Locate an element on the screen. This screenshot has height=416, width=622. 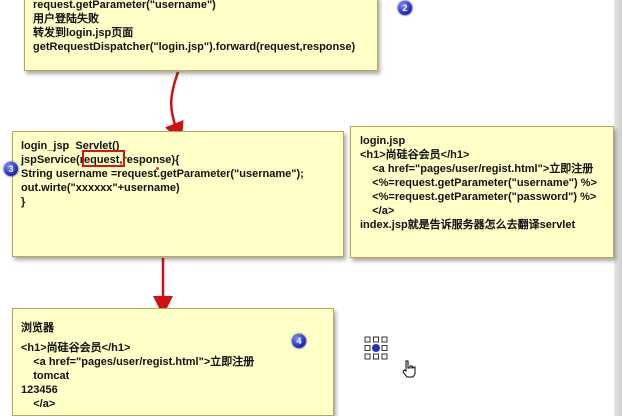
note-line: <%=request.getParameter("password") %> is located at coordinates (478, 197).